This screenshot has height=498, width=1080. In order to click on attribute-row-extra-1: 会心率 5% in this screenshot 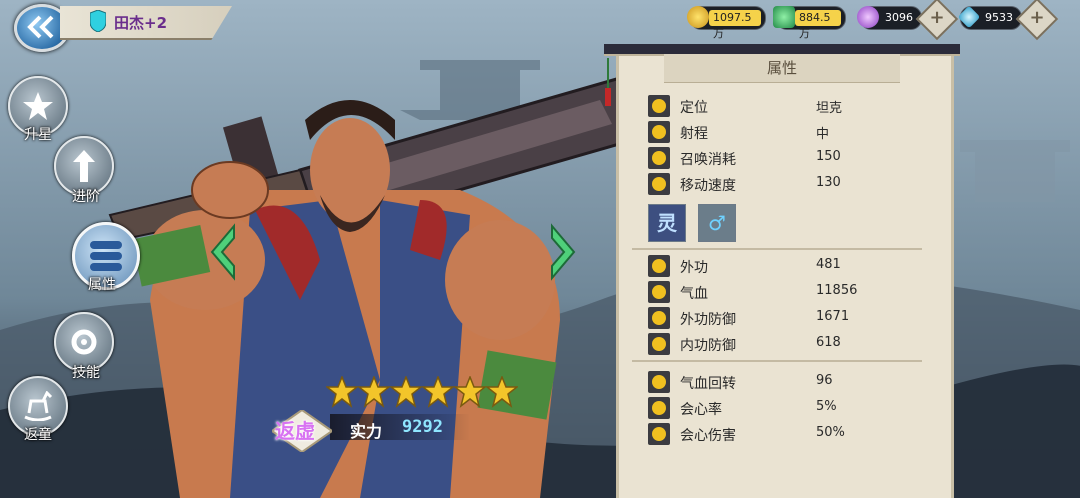, I will do `click(793, 408)`.